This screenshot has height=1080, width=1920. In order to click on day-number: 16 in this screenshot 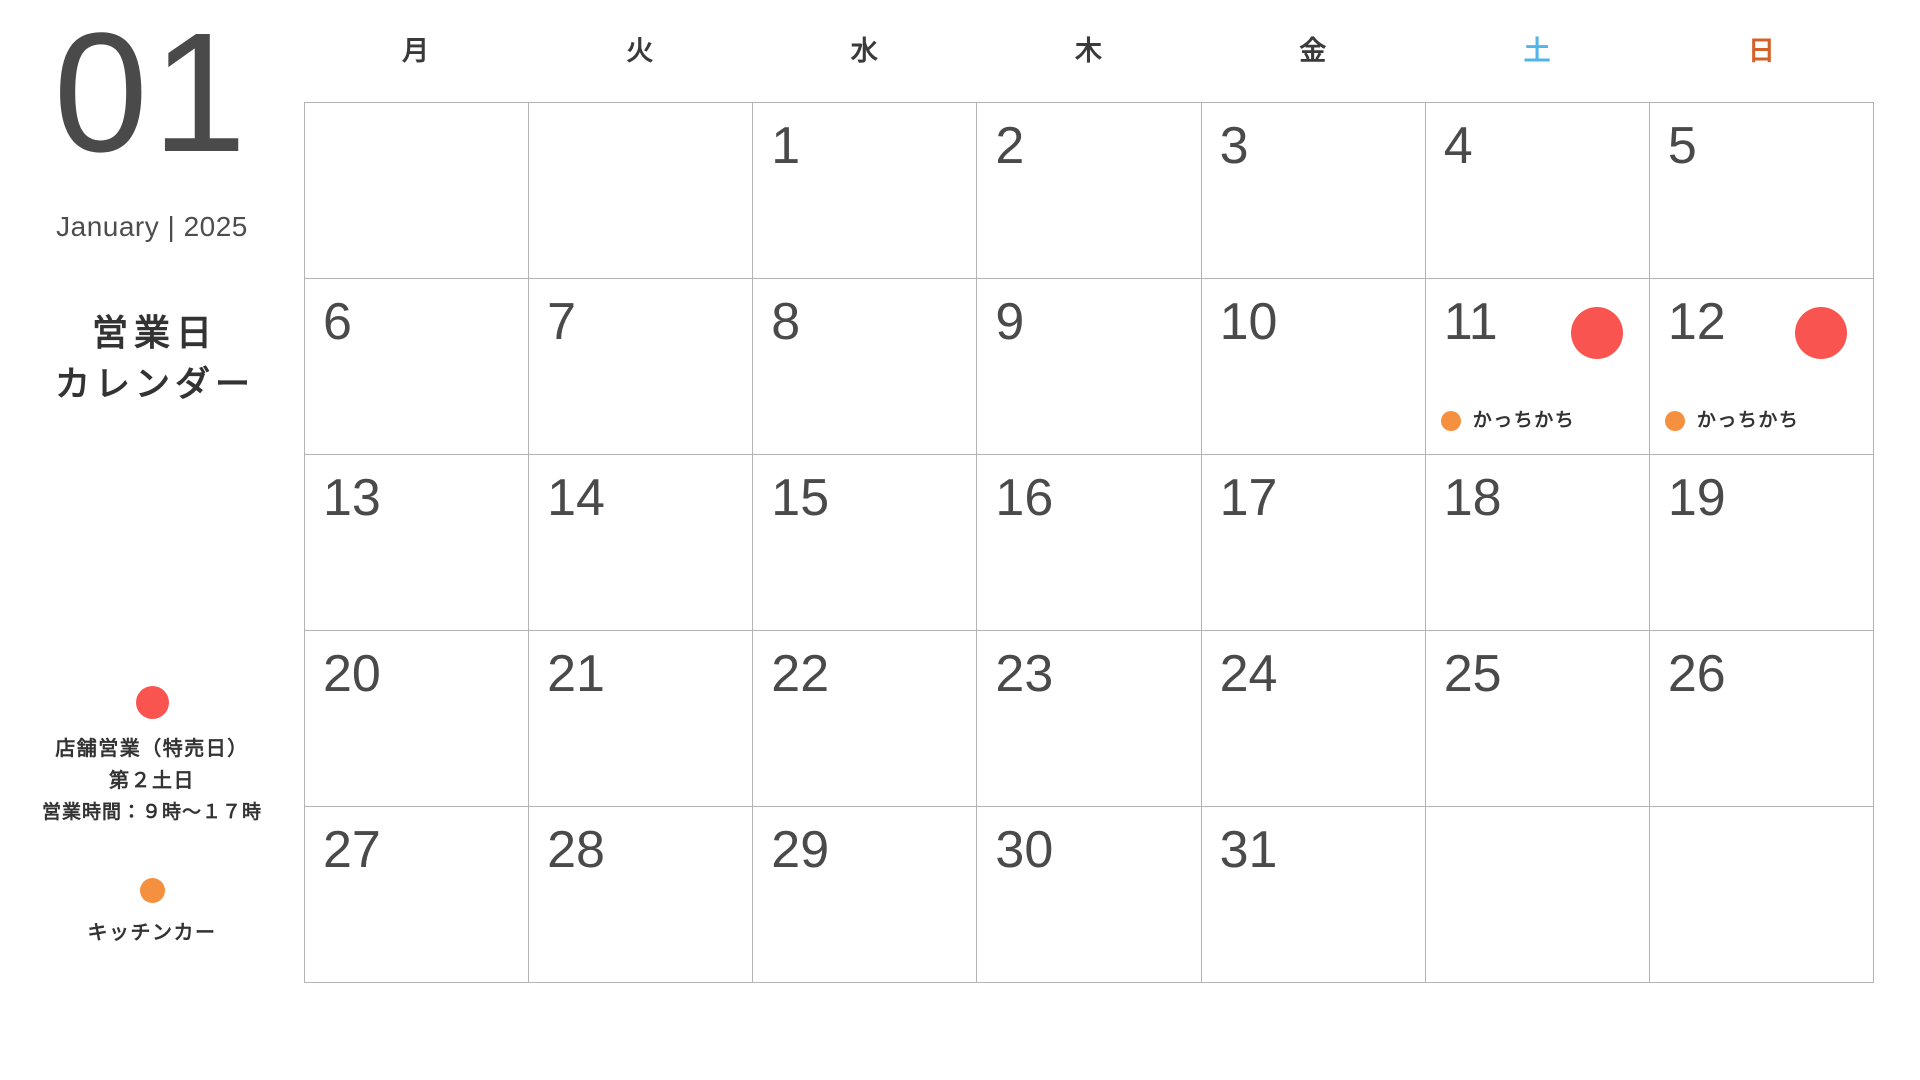, I will do `click(1024, 498)`.